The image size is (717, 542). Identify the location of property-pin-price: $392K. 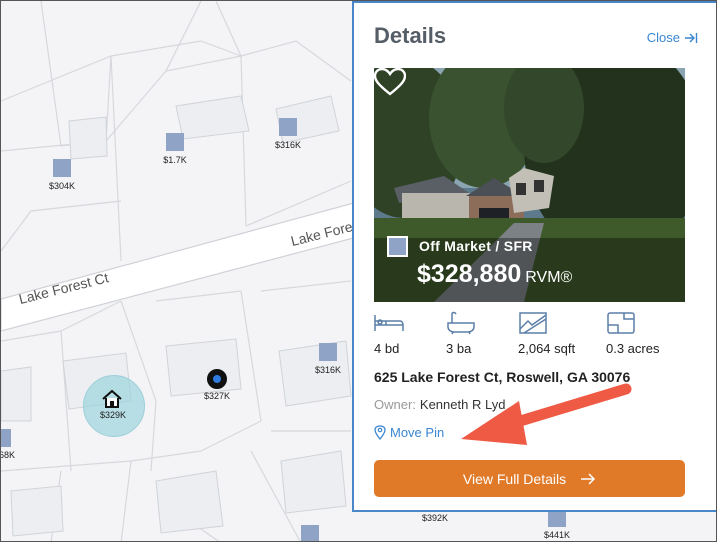
(435, 518).